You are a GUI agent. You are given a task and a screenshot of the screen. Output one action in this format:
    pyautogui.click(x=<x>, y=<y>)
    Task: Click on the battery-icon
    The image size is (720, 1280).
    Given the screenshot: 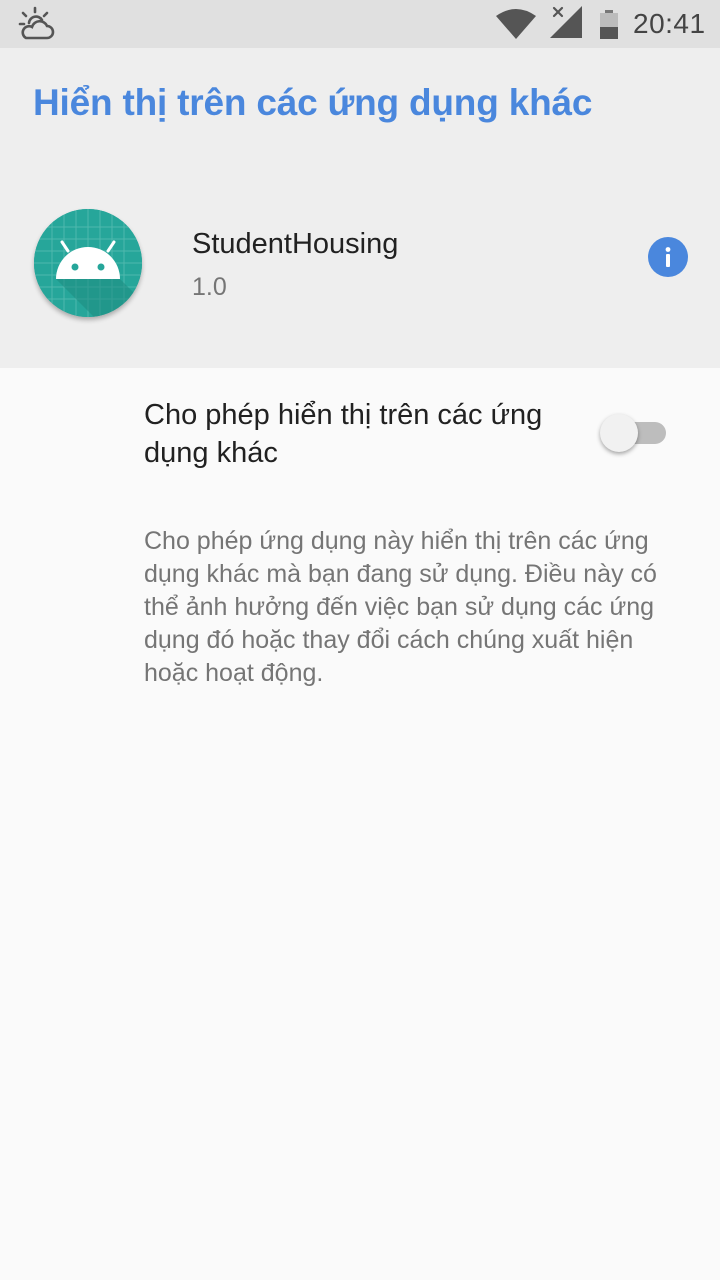 What is the action you would take?
    pyautogui.click(x=610, y=27)
    